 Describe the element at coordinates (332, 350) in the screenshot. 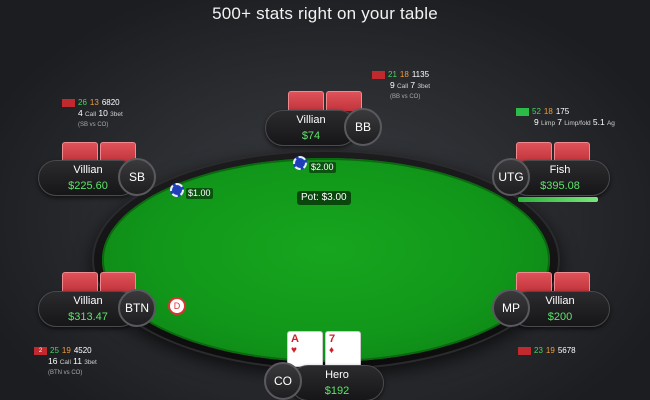

I see `diamond-suit-icon: ♦` at that location.